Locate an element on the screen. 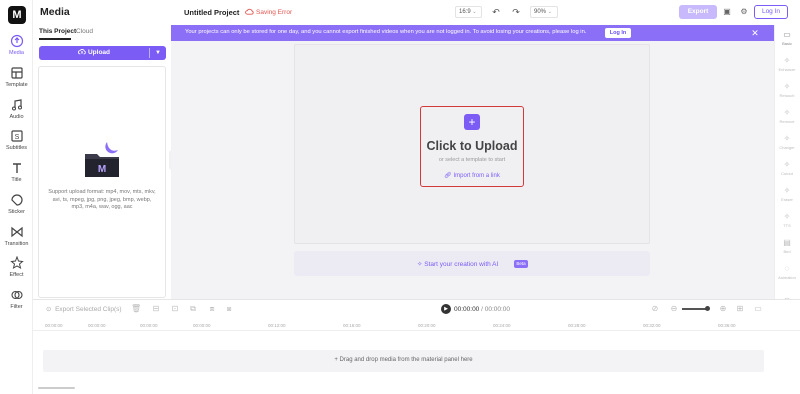 Image resolution: width=800 pixels, height=394 pixels. timeline-scrollbar is located at coordinates (56, 388).